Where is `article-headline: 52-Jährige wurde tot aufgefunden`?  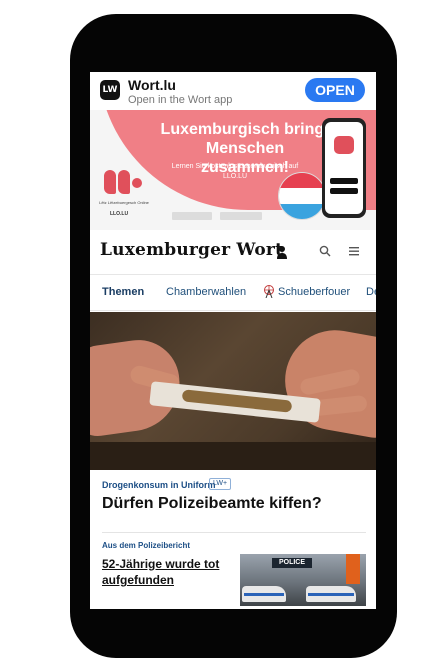
article-headline: 52-Jährige wurde tot aufgefunden is located at coordinates (167, 572).